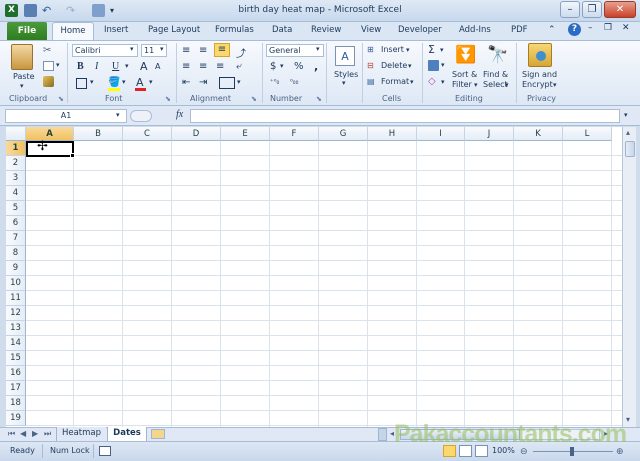 The image size is (640, 461). What do you see at coordinates (27, 31) in the screenshot?
I see `tab-file: File` at bounding box center [27, 31].